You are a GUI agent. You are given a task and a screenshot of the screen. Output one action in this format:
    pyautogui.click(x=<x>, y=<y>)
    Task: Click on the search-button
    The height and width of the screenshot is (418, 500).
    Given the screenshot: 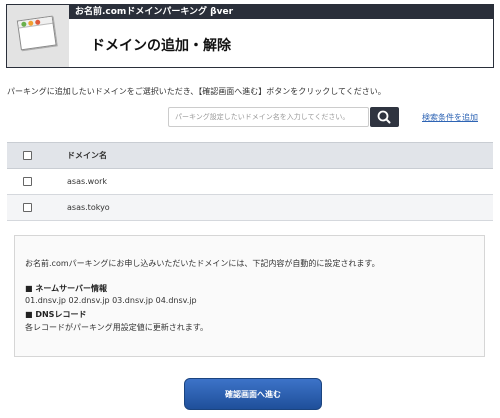 What is the action you would take?
    pyautogui.click(x=384, y=117)
    